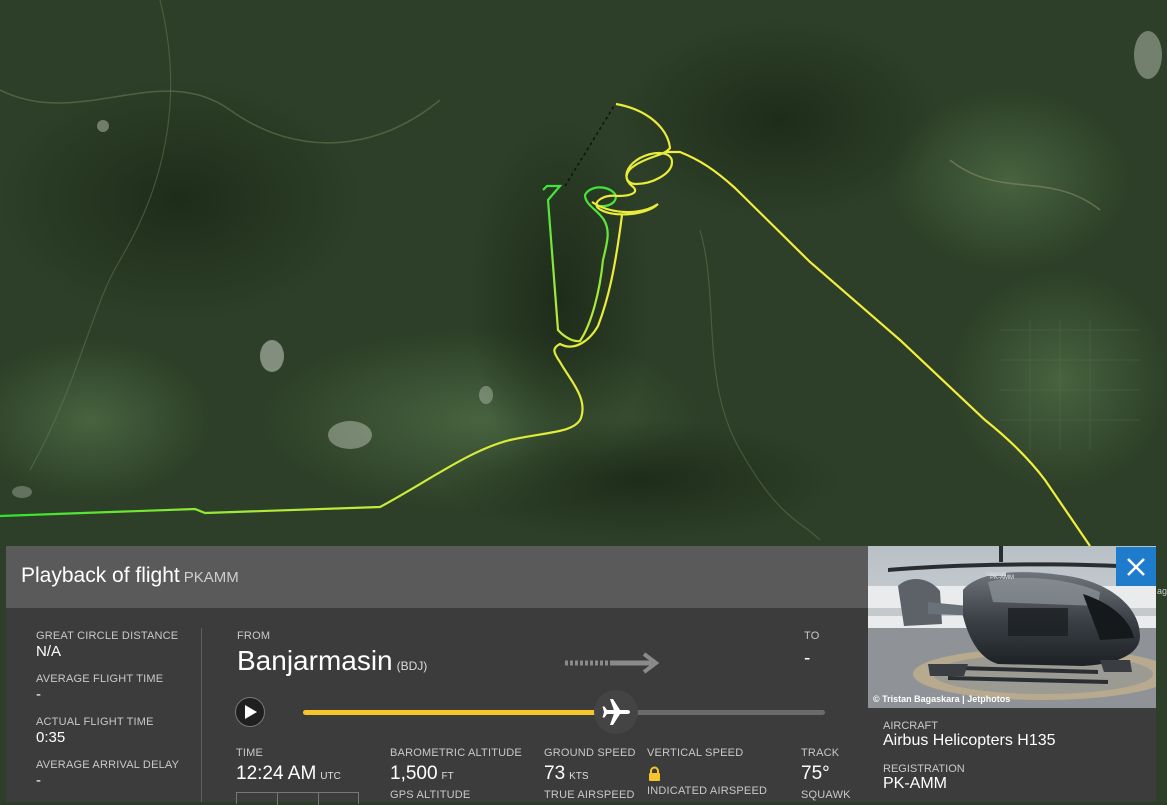  I want to click on time-value: 12:24 AM, so click(276, 773).